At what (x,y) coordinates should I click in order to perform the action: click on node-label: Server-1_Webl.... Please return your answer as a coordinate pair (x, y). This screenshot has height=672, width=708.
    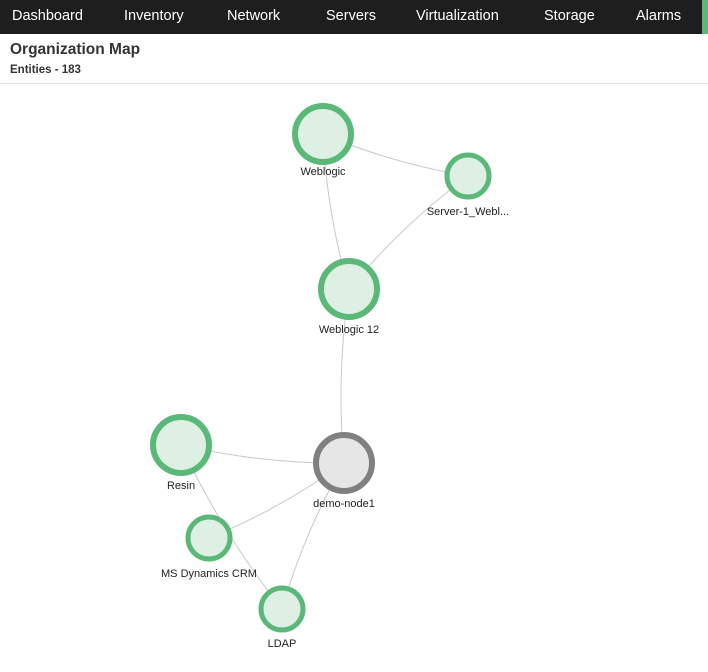
    Looking at the image, I should click on (468, 212).